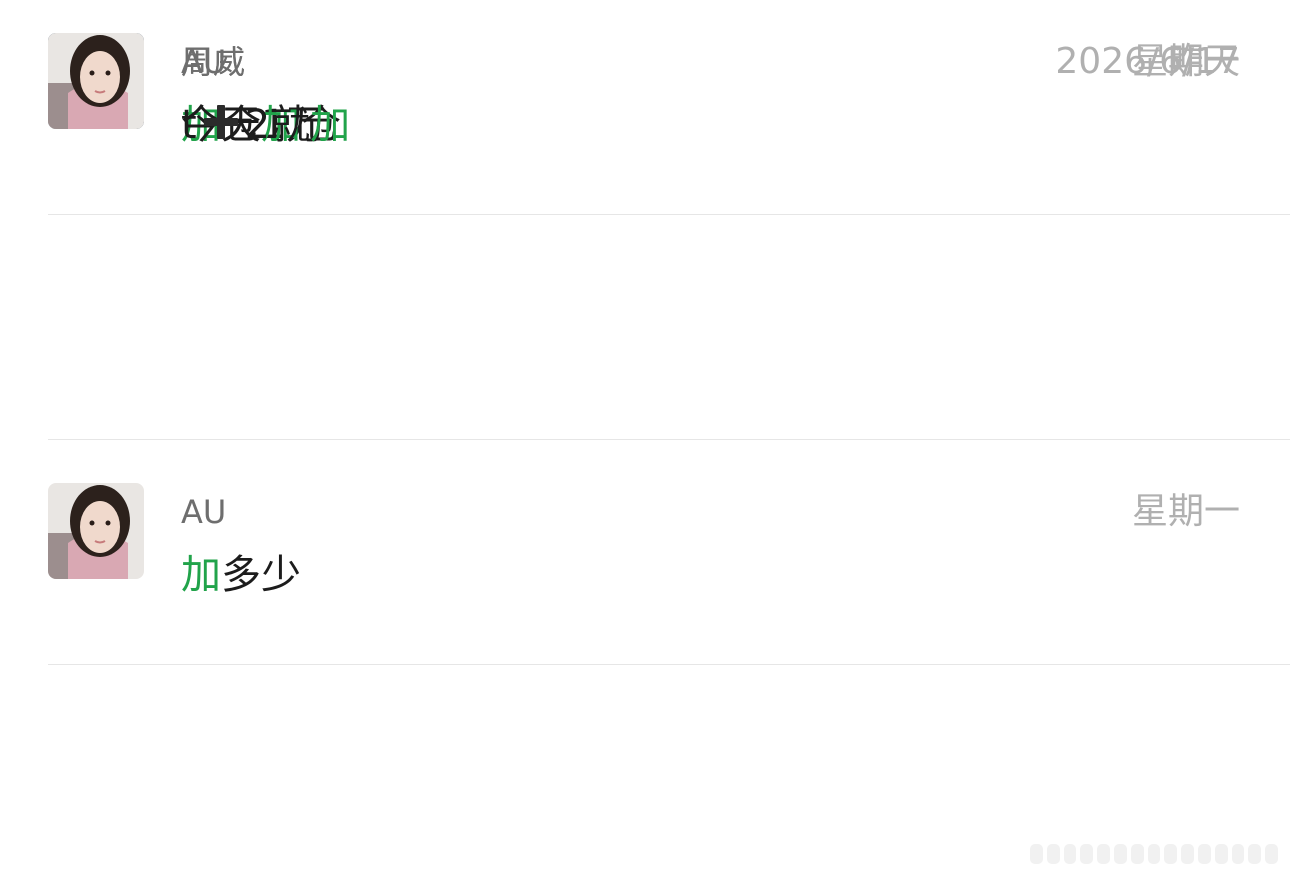  What do you see at coordinates (1185, 511) in the screenshot?
I see `message-time: 星期一` at bounding box center [1185, 511].